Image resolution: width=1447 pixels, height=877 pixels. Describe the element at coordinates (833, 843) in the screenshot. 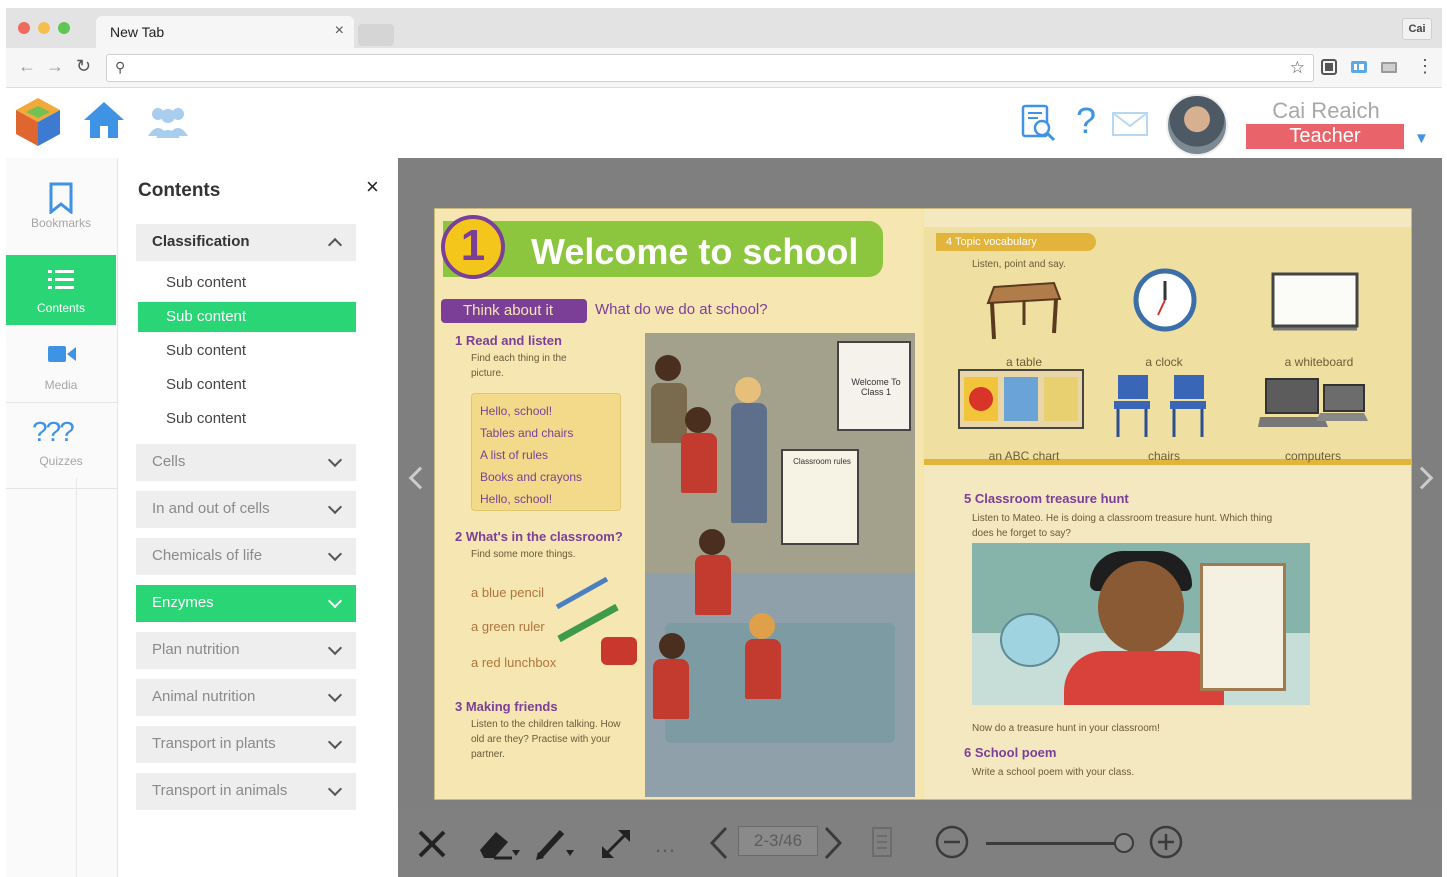

I see `next-page-icon` at that location.